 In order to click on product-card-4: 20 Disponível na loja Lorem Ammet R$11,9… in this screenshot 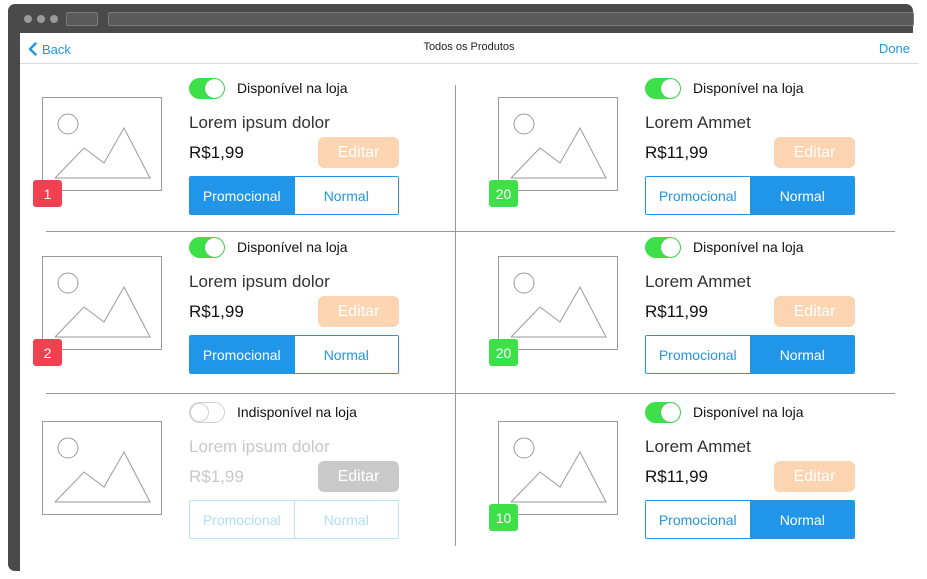, I will do `click(698, 313)`.